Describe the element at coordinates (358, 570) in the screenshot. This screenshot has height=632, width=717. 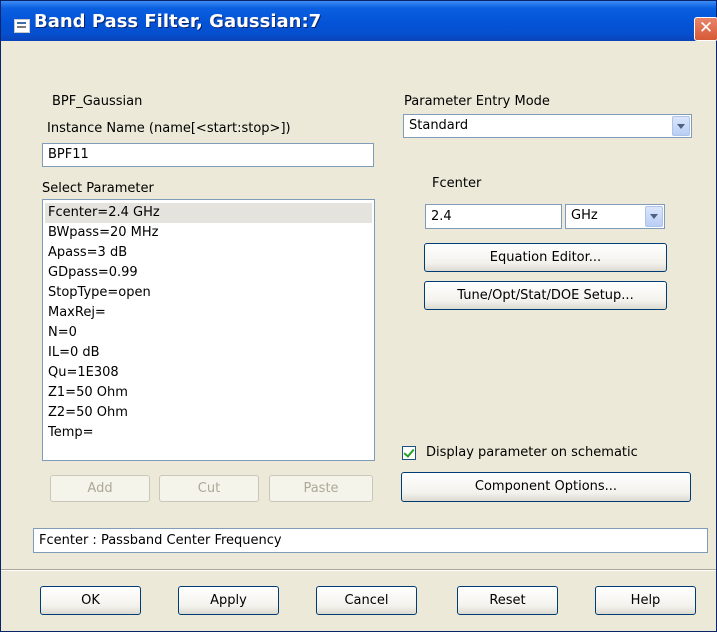
I see `divider` at that location.